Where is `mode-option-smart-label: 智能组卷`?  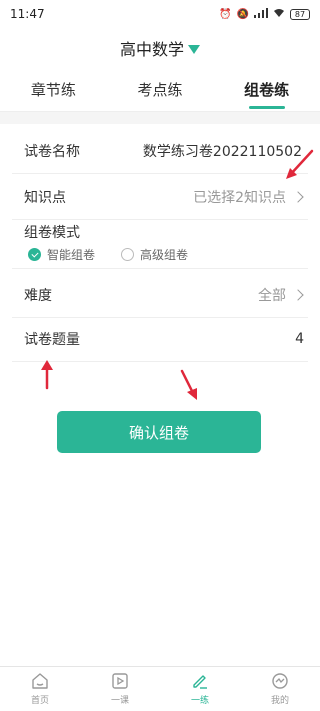 mode-option-smart-label: 智能组卷 is located at coordinates (71, 255).